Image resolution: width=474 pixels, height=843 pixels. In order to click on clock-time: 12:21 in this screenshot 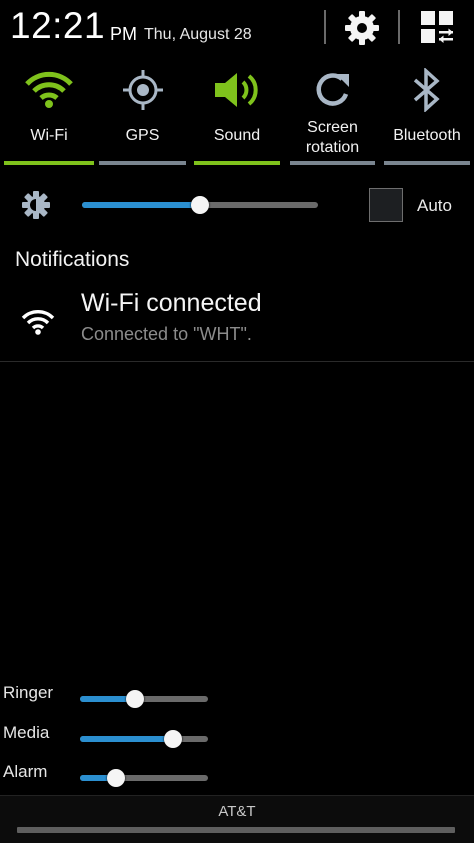, I will do `click(58, 25)`.